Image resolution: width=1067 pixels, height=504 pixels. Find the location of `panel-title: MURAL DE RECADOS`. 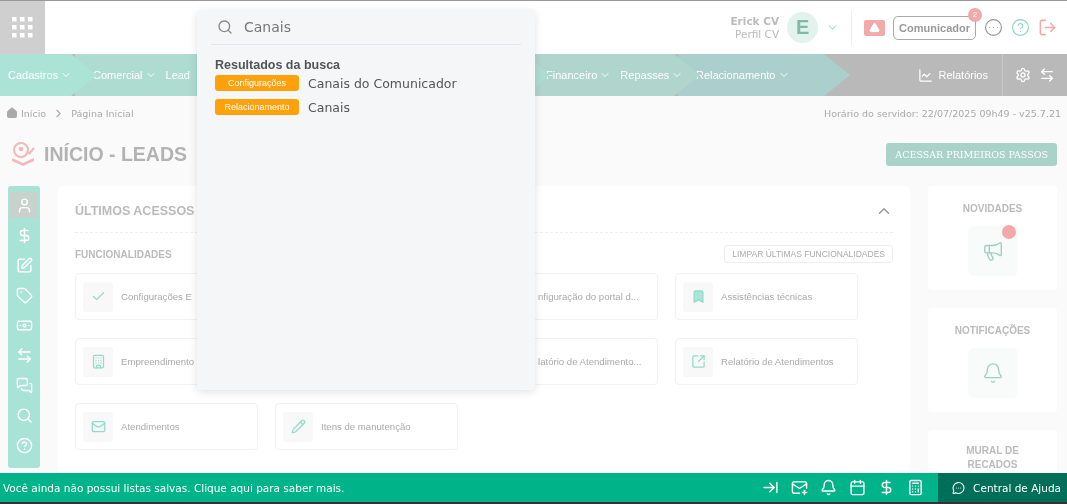

panel-title: MURAL DE RECADOS is located at coordinates (992, 458).